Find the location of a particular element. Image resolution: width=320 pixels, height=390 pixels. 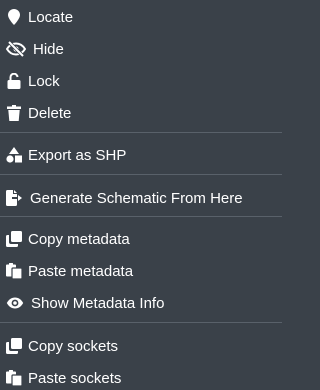

menu-item-label: Show Metadata Info is located at coordinates (98, 303).